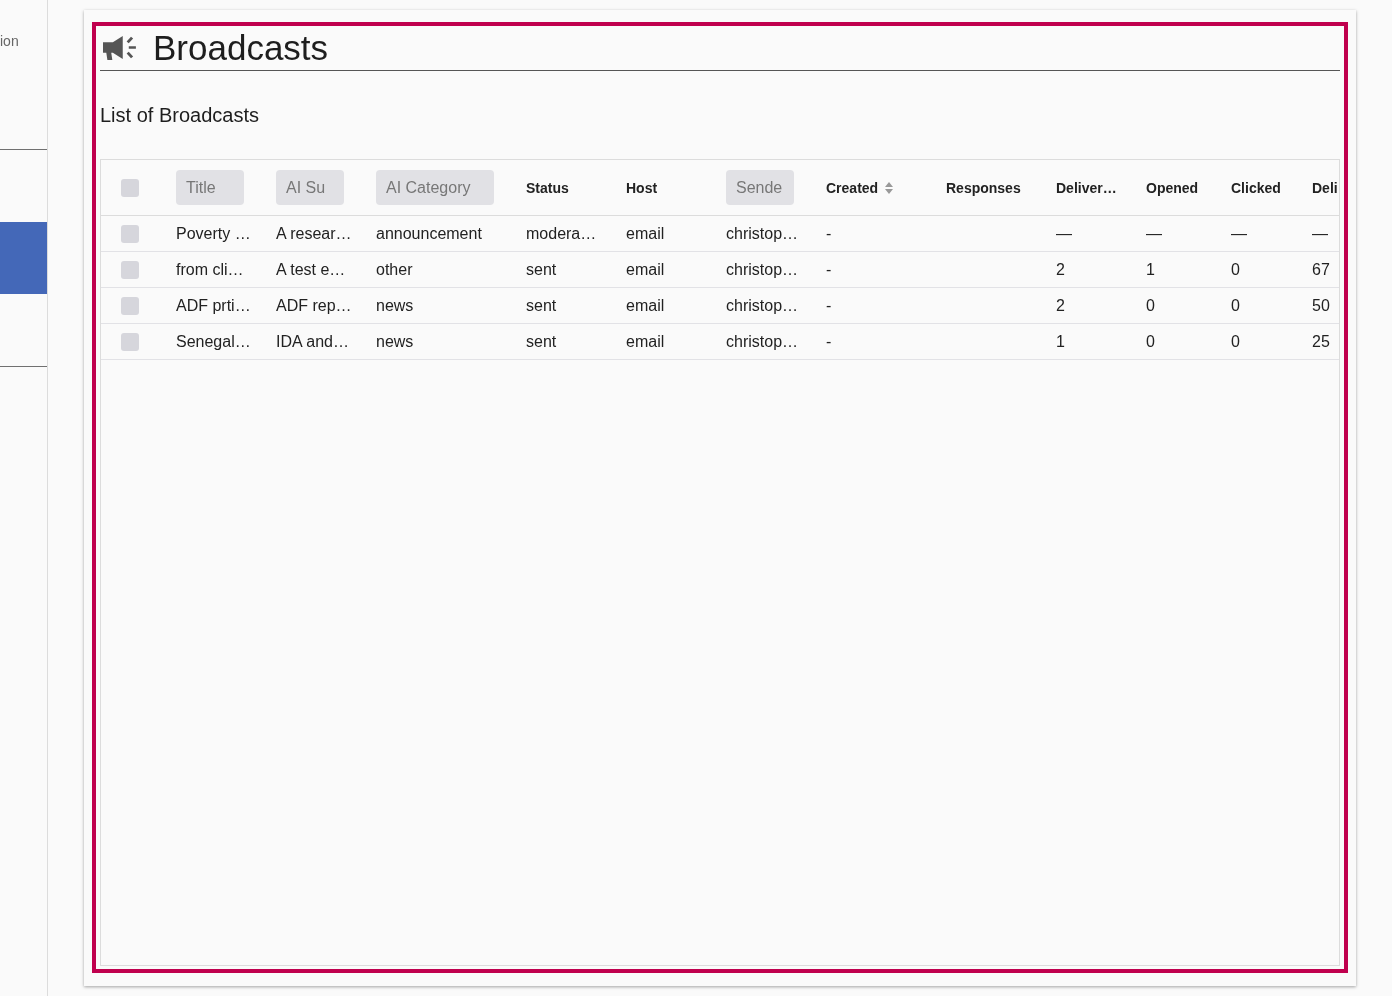 The image size is (1392, 996). Describe the element at coordinates (180, 115) in the screenshot. I see `section-subtitle: List of Broadcasts` at that location.